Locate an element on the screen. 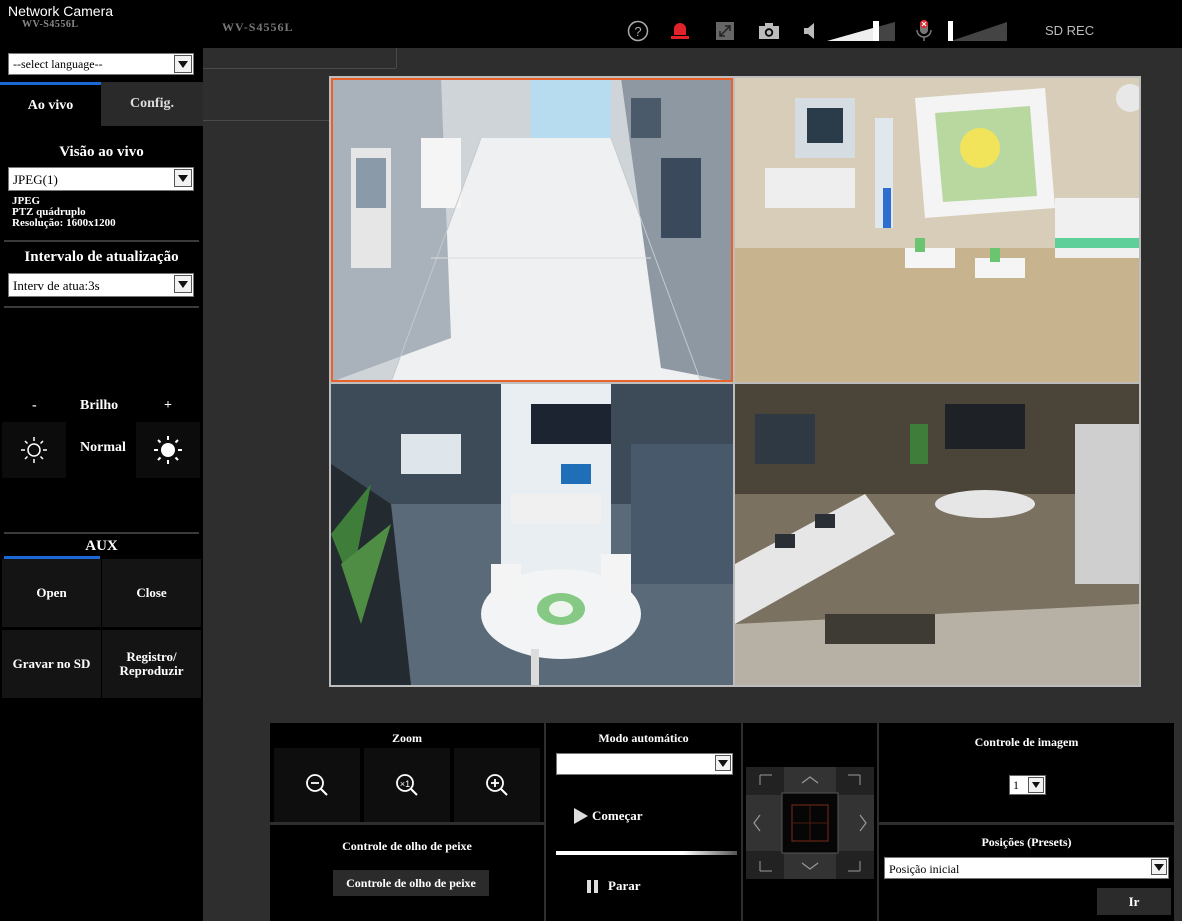 The height and width of the screenshot is (921, 1182). preset-select: Posição inicial is located at coordinates (1026, 868).